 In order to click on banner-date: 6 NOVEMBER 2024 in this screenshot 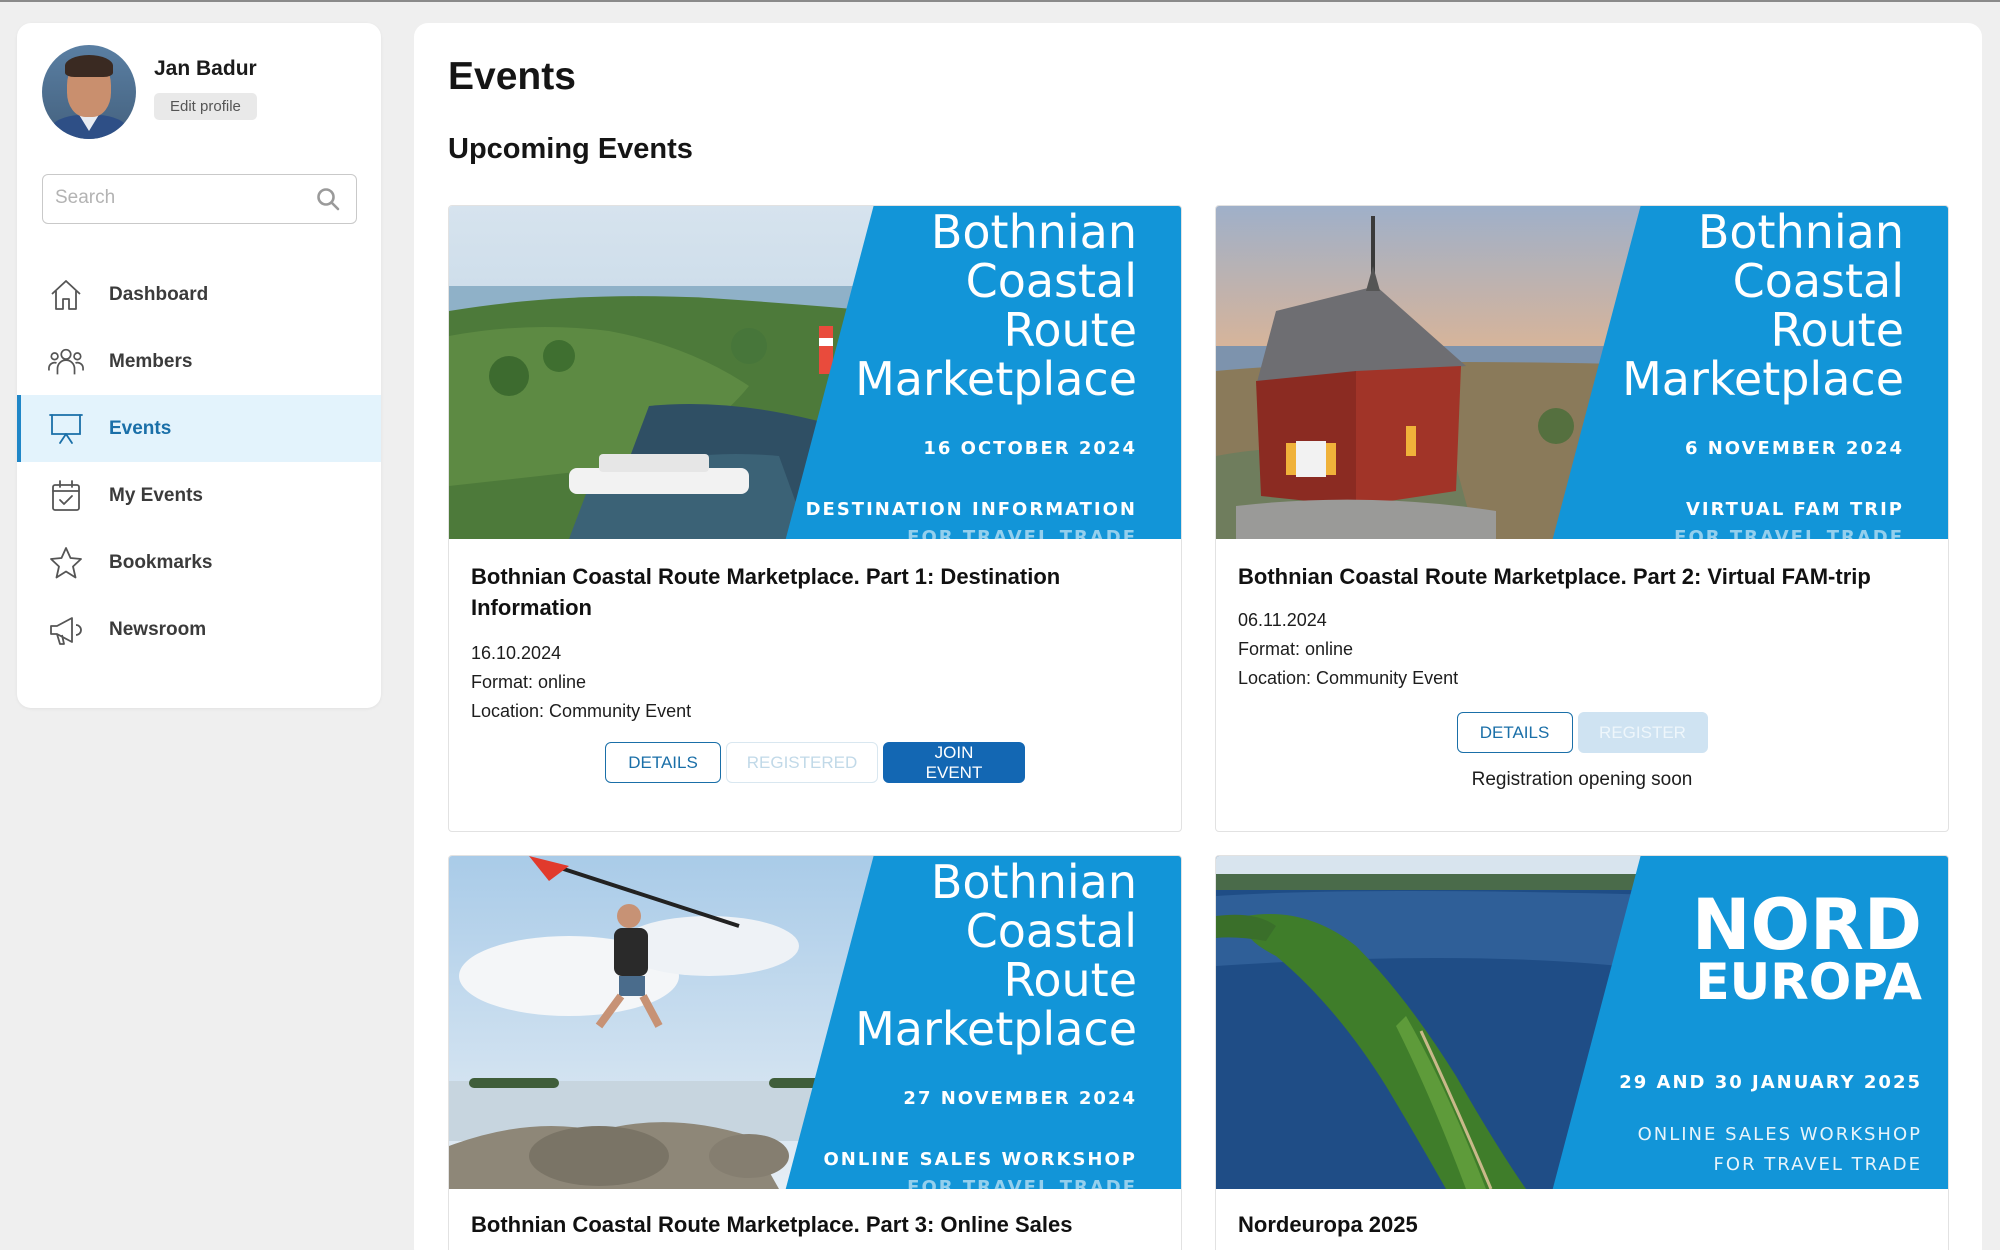, I will do `click(1794, 448)`.